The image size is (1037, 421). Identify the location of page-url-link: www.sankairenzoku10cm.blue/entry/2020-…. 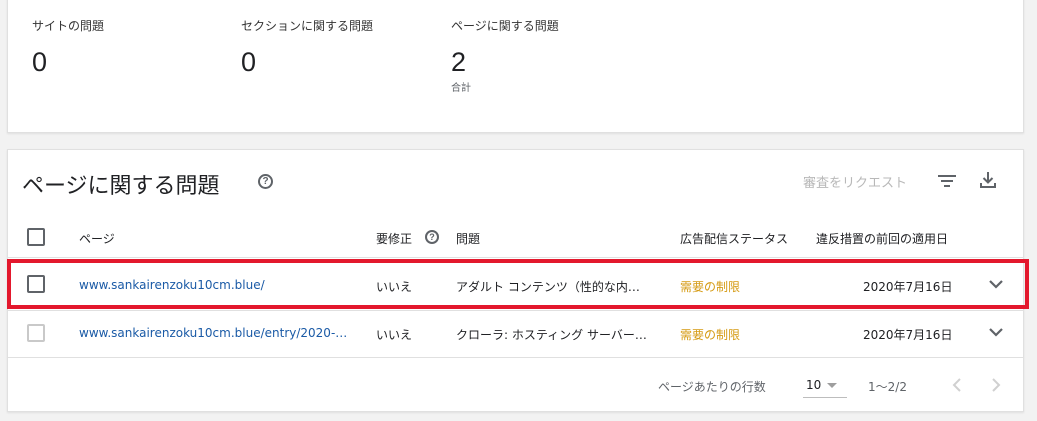
(224, 333).